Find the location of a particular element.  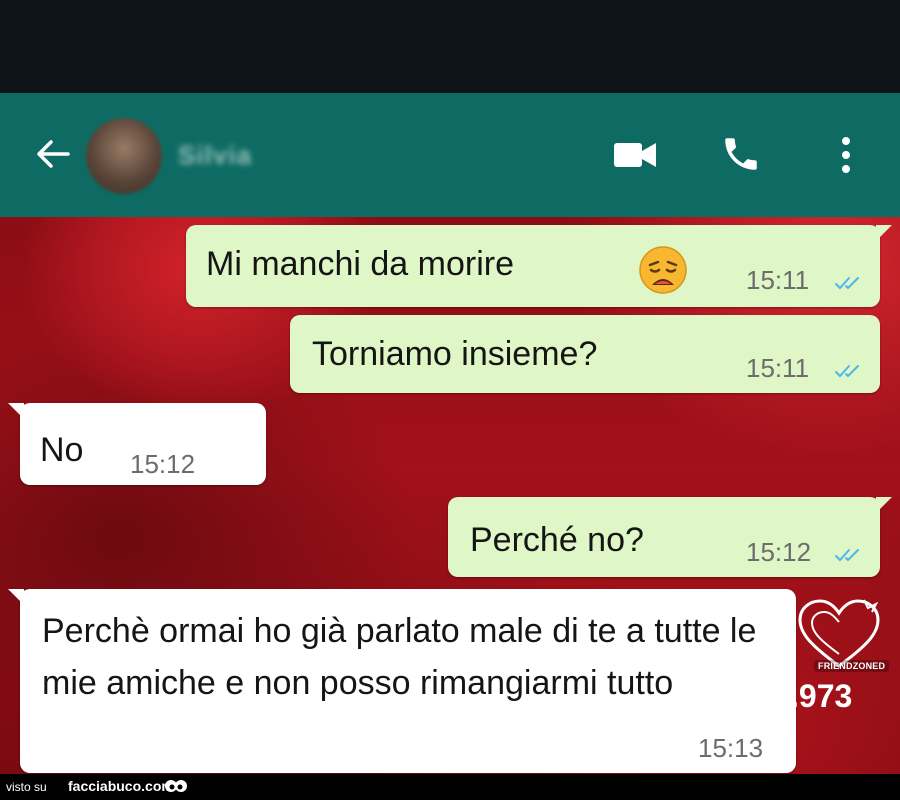

watermark-visto: visto su is located at coordinates (26, 787).